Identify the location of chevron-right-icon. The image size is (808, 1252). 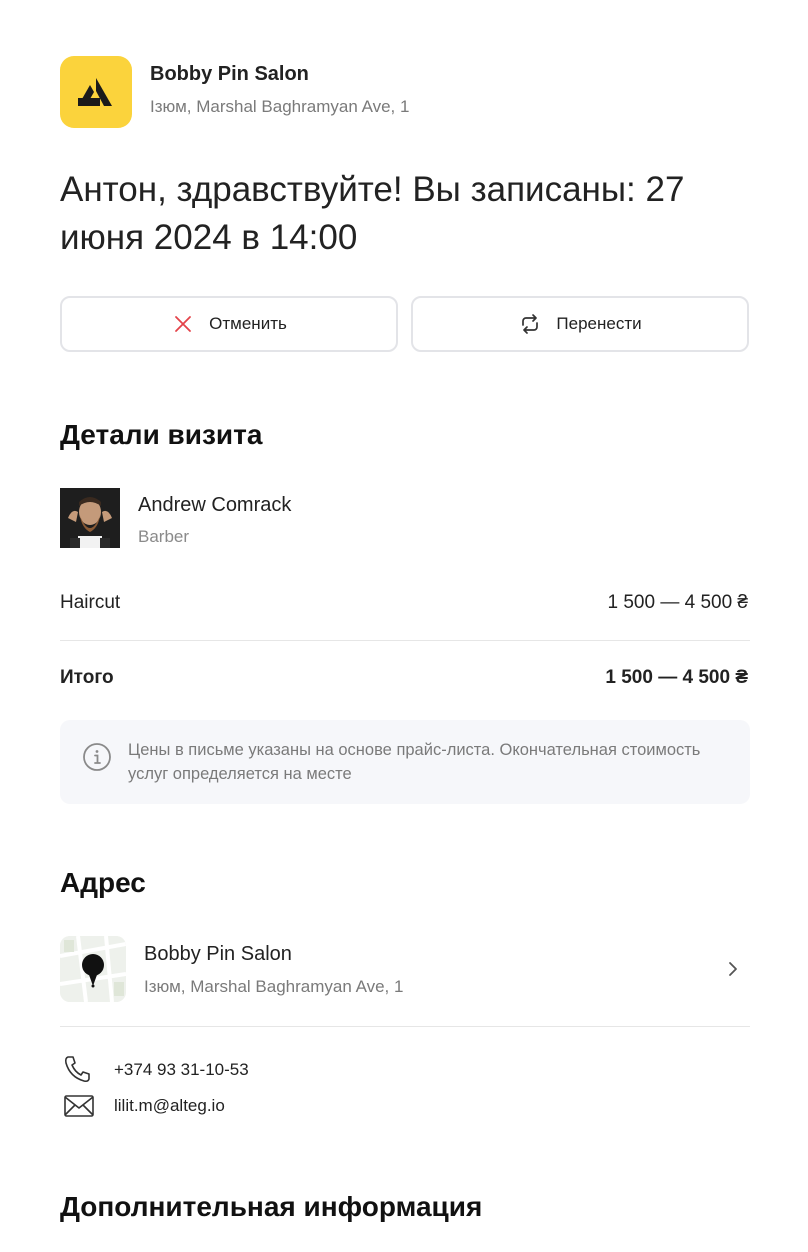
(733, 969).